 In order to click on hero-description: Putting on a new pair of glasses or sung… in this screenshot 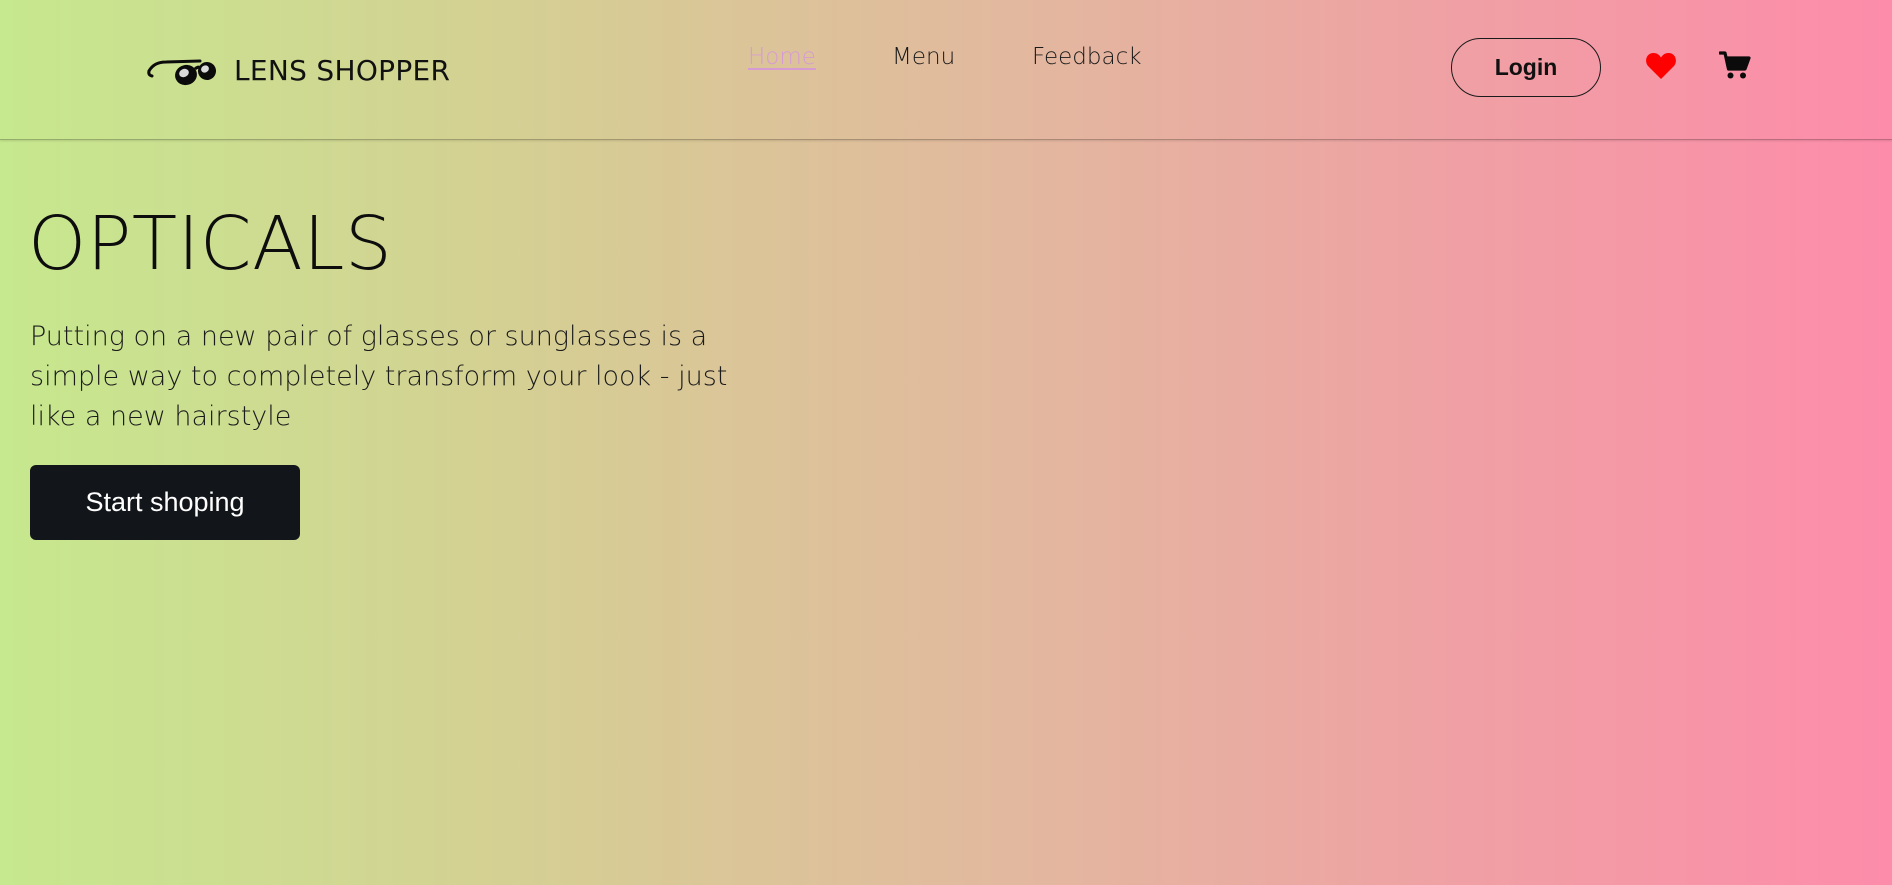, I will do `click(379, 376)`.